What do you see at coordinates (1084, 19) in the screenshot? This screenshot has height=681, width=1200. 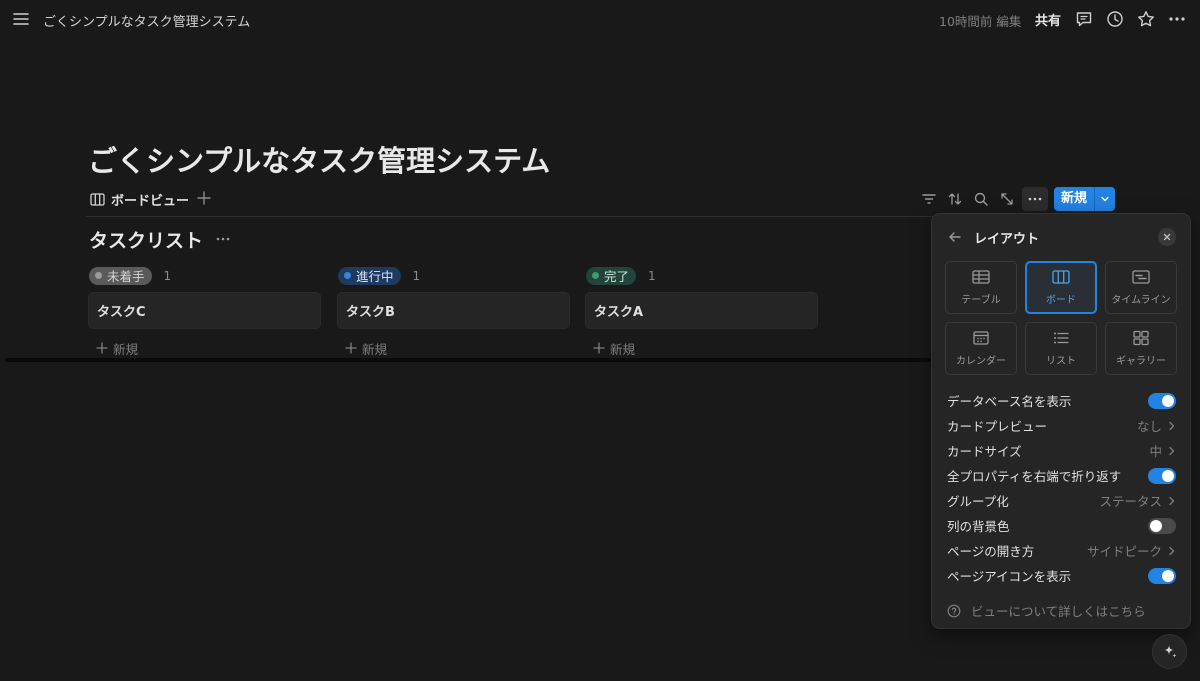 I see `comment-icon` at bounding box center [1084, 19].